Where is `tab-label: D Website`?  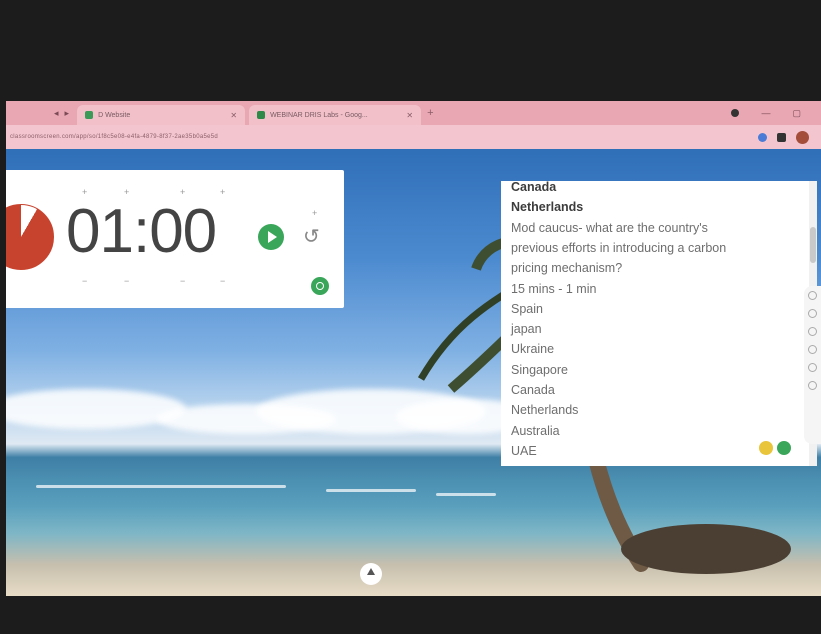
tab-label: D Website is located at coordinates (114, 115).